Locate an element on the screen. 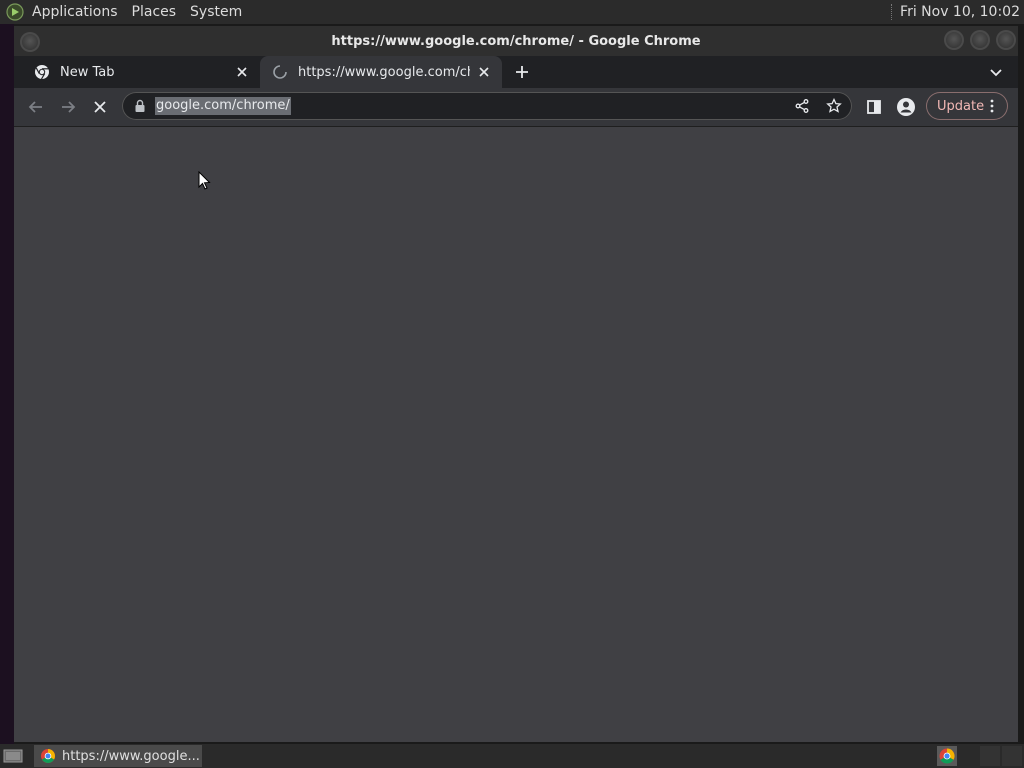 The width and height of the screenshot is (1024, 768). tab-active: https://www.google.com/chrome/ is located at coordinates (381, 72).